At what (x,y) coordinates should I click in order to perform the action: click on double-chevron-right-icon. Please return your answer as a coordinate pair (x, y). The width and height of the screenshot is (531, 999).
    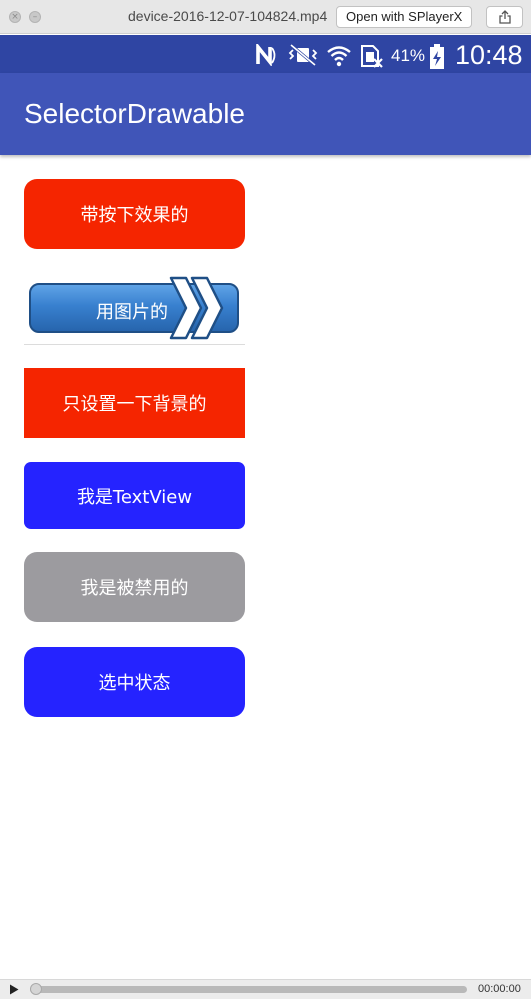
    Looking at the image, I should click on (196, 308).